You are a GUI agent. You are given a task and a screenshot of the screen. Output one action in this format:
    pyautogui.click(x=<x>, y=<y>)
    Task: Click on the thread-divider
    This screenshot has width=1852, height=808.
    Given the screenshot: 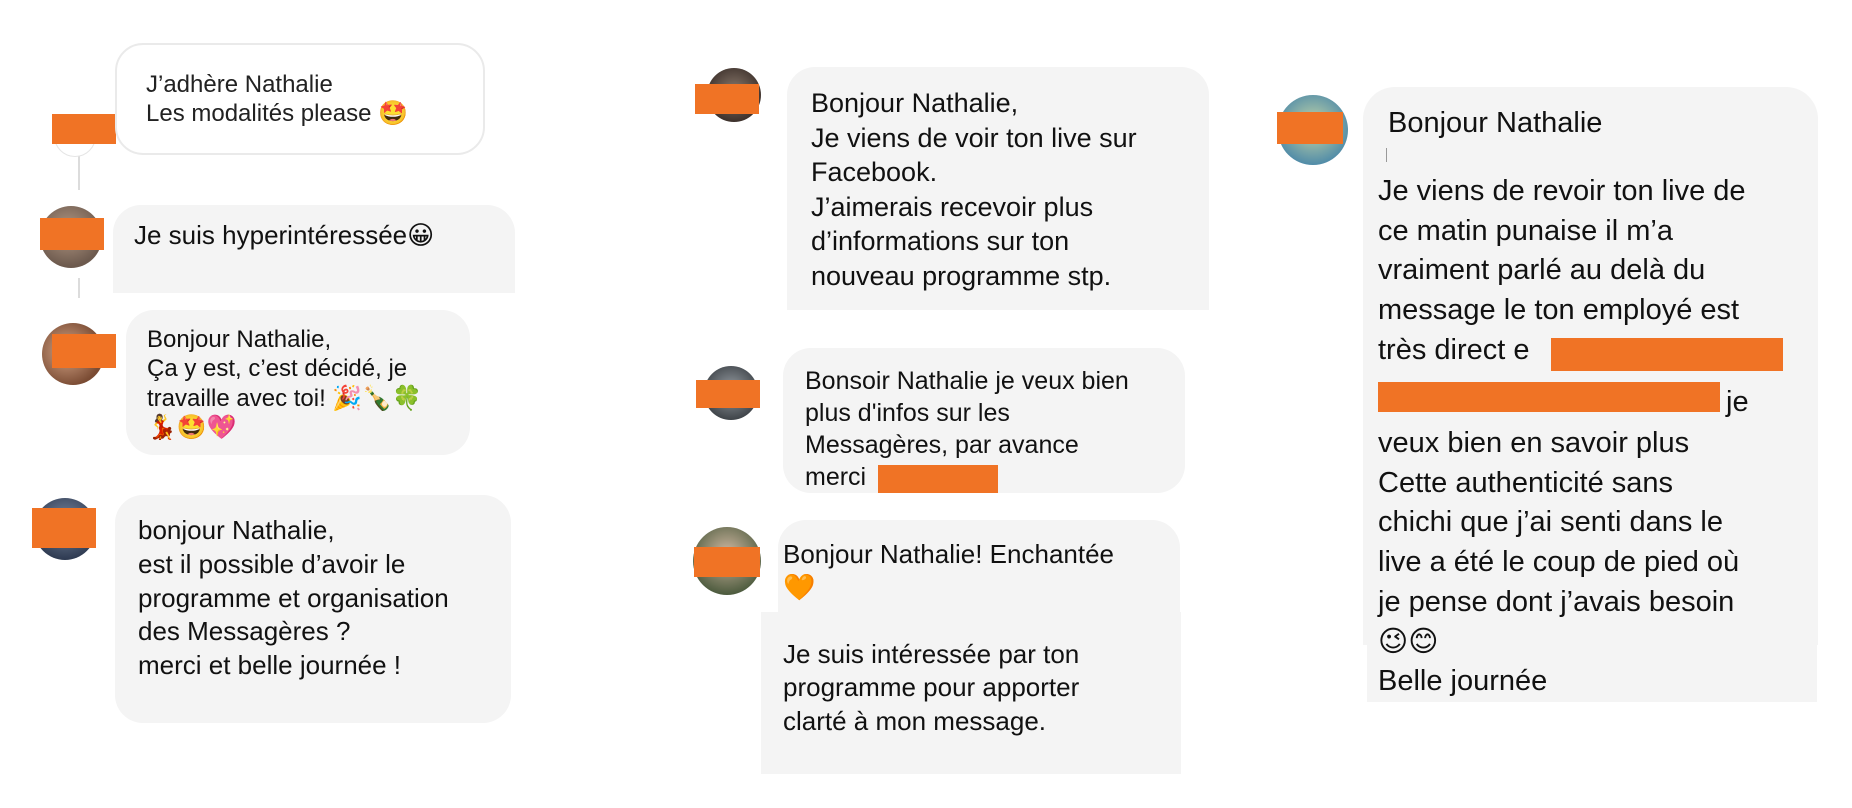 What is the action you would take?
    pyautogui.click(x=79, y=288)
    